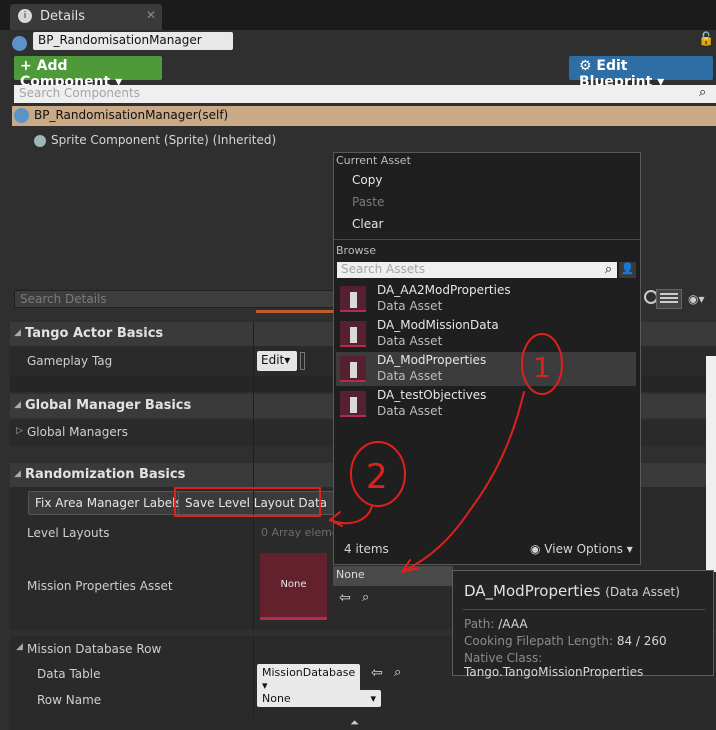  Describe the element at coordinates (542, 367) in the screenshot. I see `annotation-number-1: 1` at that location.